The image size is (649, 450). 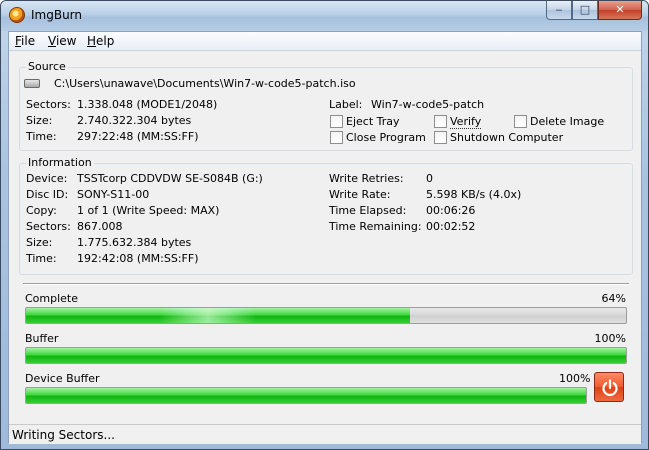 What do you see at coordinates (474, 194) in the screenshot?
I see `write-rate-value: 5.598 KB/s (4.0x)` at bounding box center [474, 194].